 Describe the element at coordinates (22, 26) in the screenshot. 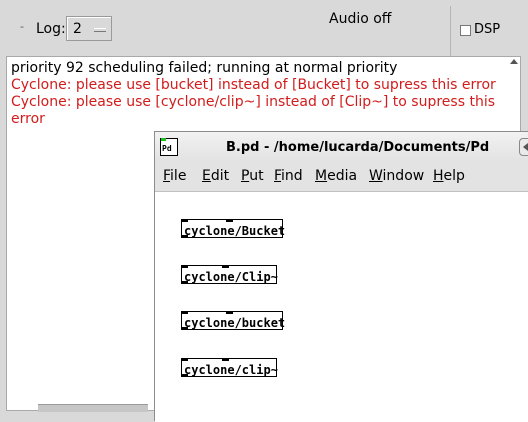

I see `toolbar-grip: -` at that location.